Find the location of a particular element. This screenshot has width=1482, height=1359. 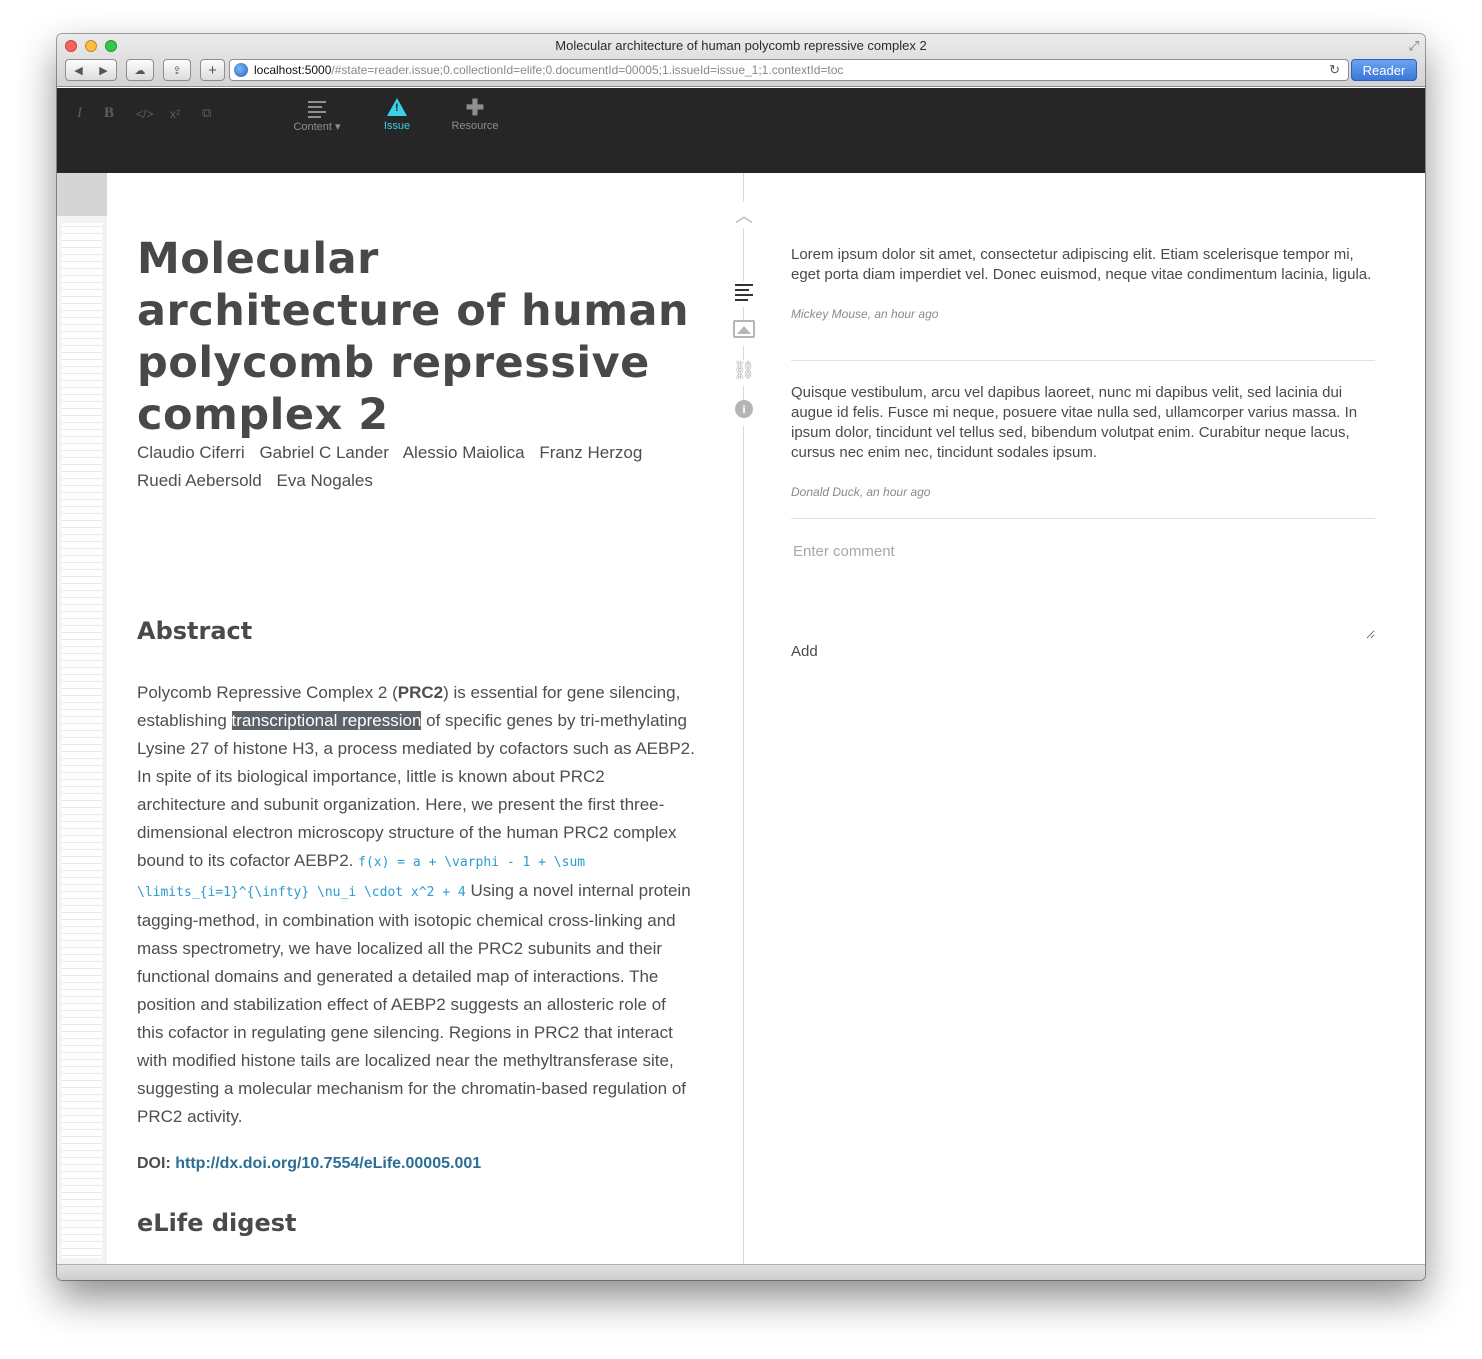

globe-icon is located at coordinates (241, 70).